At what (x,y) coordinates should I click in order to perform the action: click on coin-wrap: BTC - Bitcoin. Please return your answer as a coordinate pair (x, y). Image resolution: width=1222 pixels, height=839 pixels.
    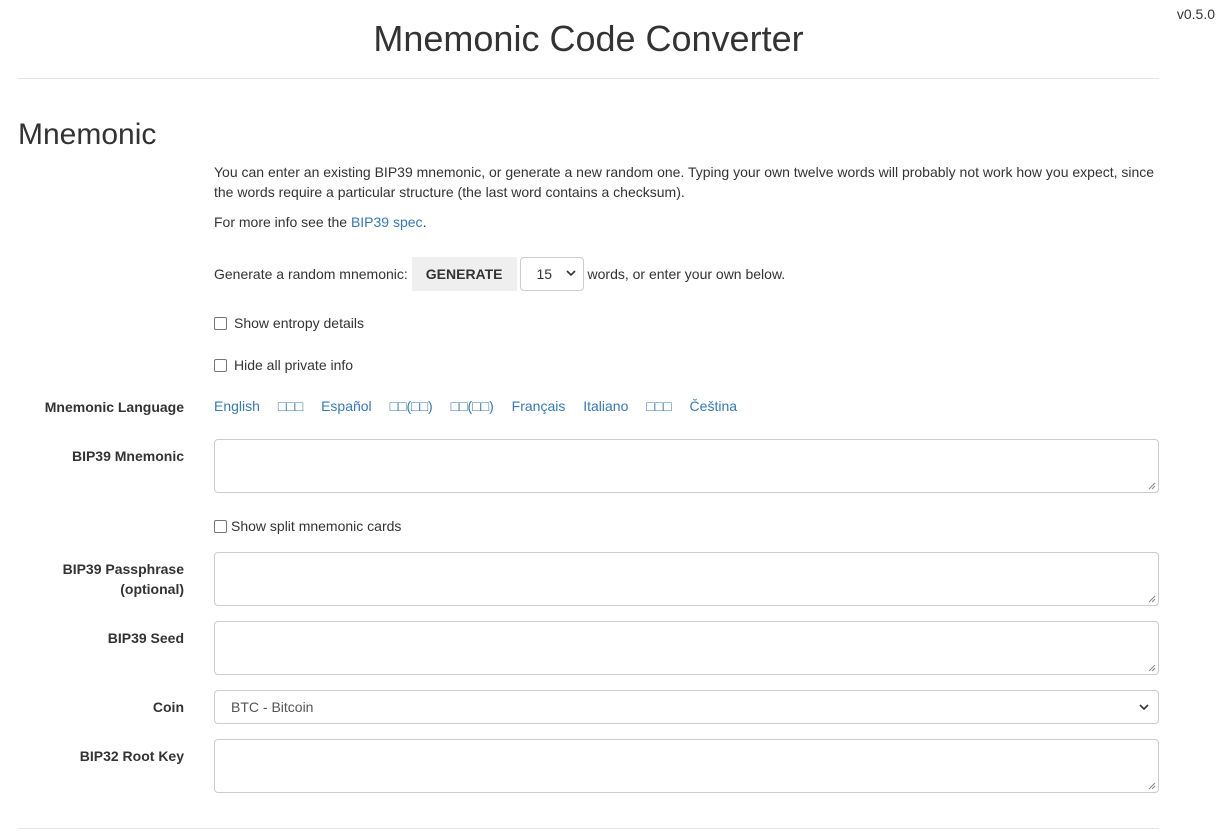
    Looking at the image, I should click on (686, 707).